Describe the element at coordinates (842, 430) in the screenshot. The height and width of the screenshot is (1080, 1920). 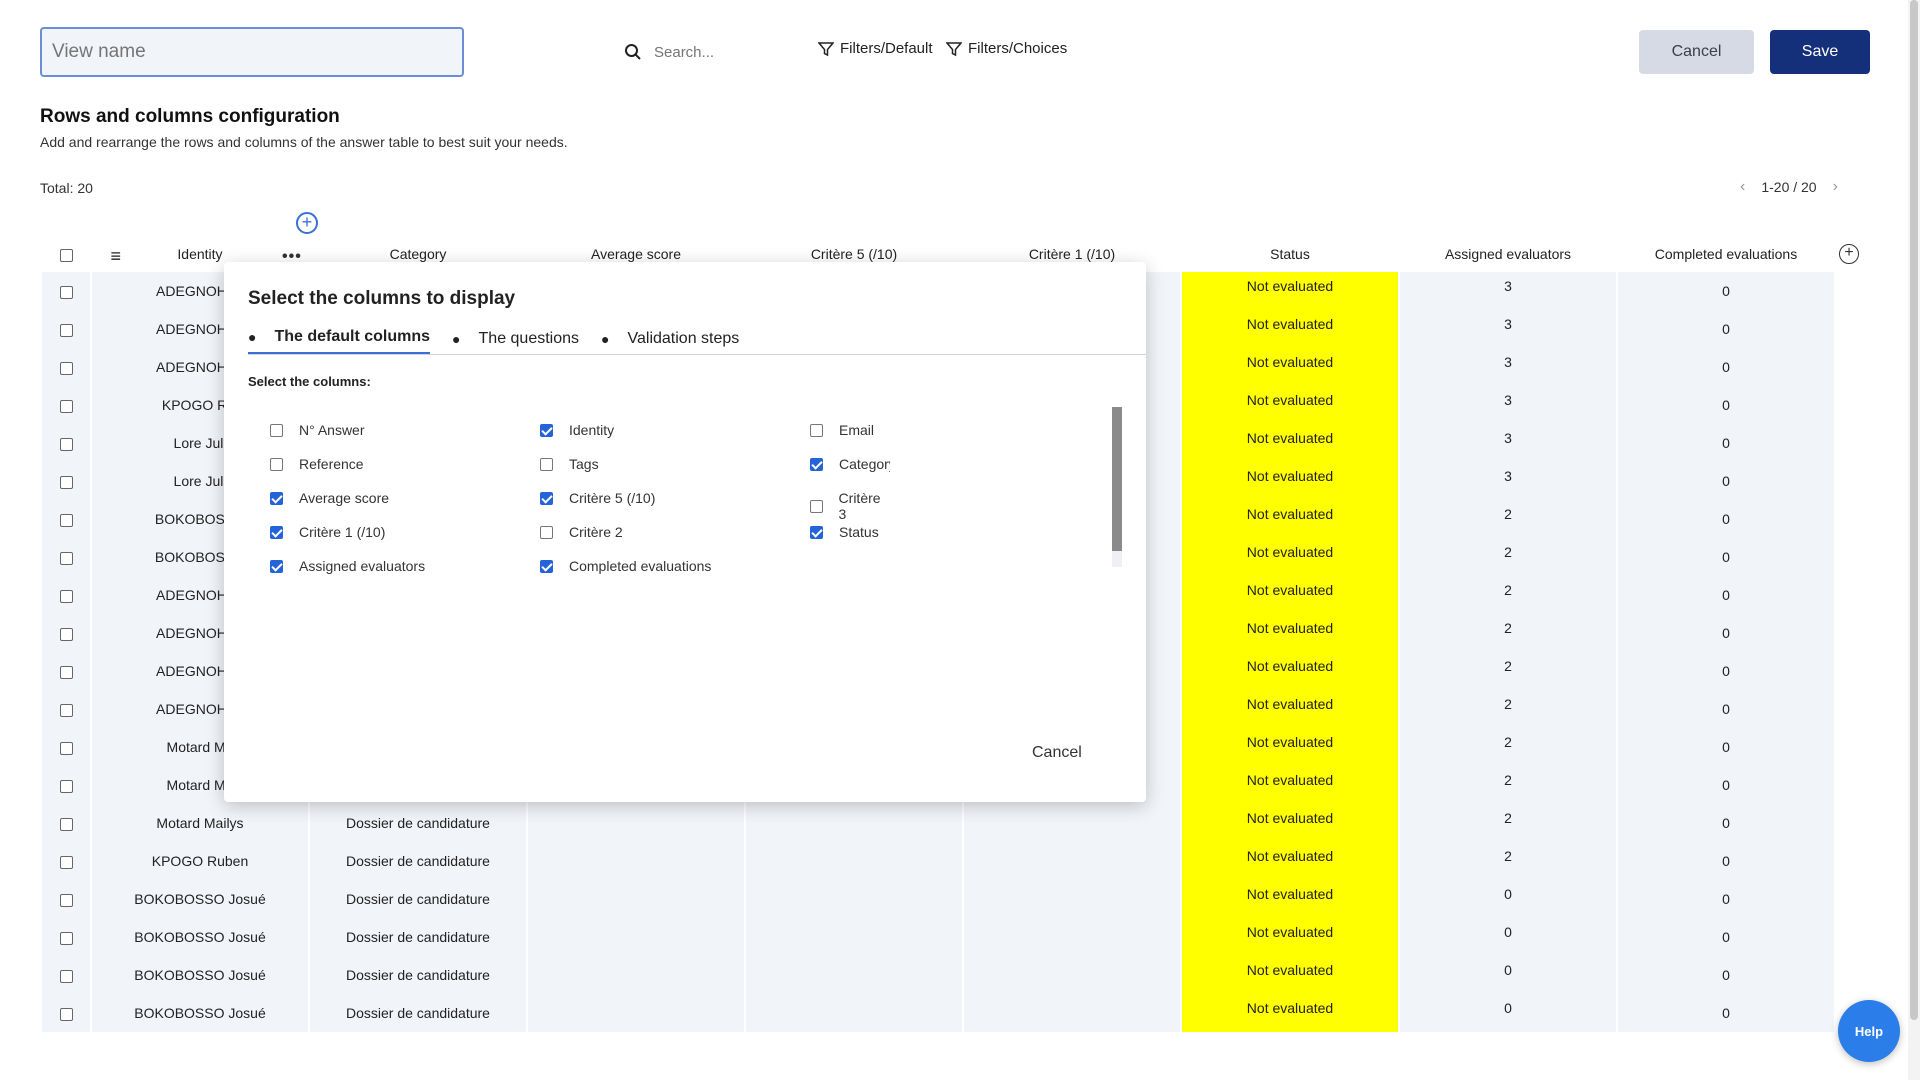
I see `column-option: Email` at that location.